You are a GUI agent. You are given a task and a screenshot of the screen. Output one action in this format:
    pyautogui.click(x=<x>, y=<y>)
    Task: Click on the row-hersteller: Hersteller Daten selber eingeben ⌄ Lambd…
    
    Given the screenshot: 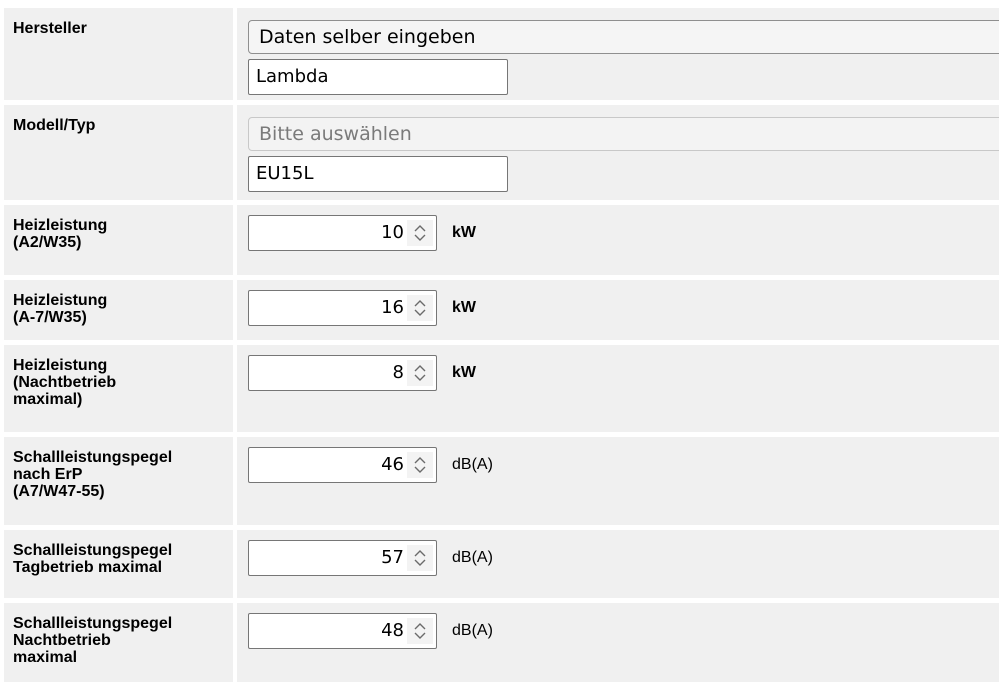 What is the action you would take?
    pyautogui.click(x=499, y=54)
    